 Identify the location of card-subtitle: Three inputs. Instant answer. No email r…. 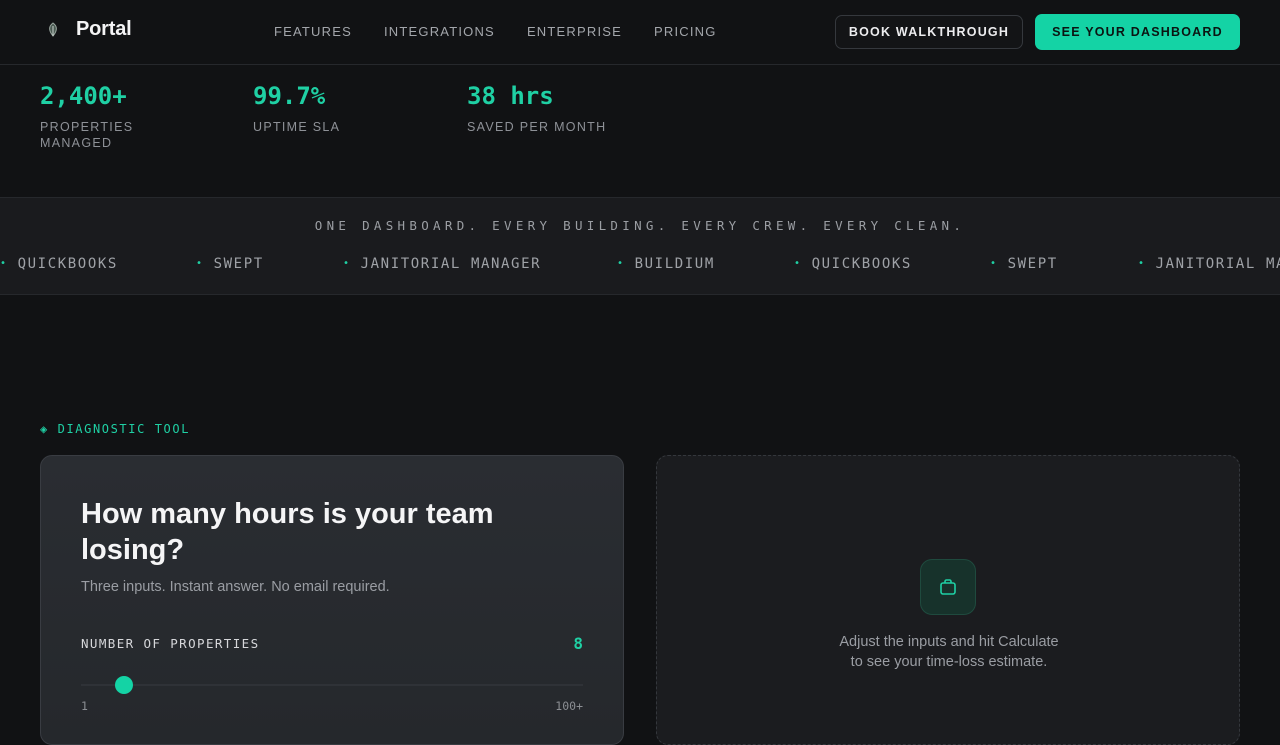
(235, 587).